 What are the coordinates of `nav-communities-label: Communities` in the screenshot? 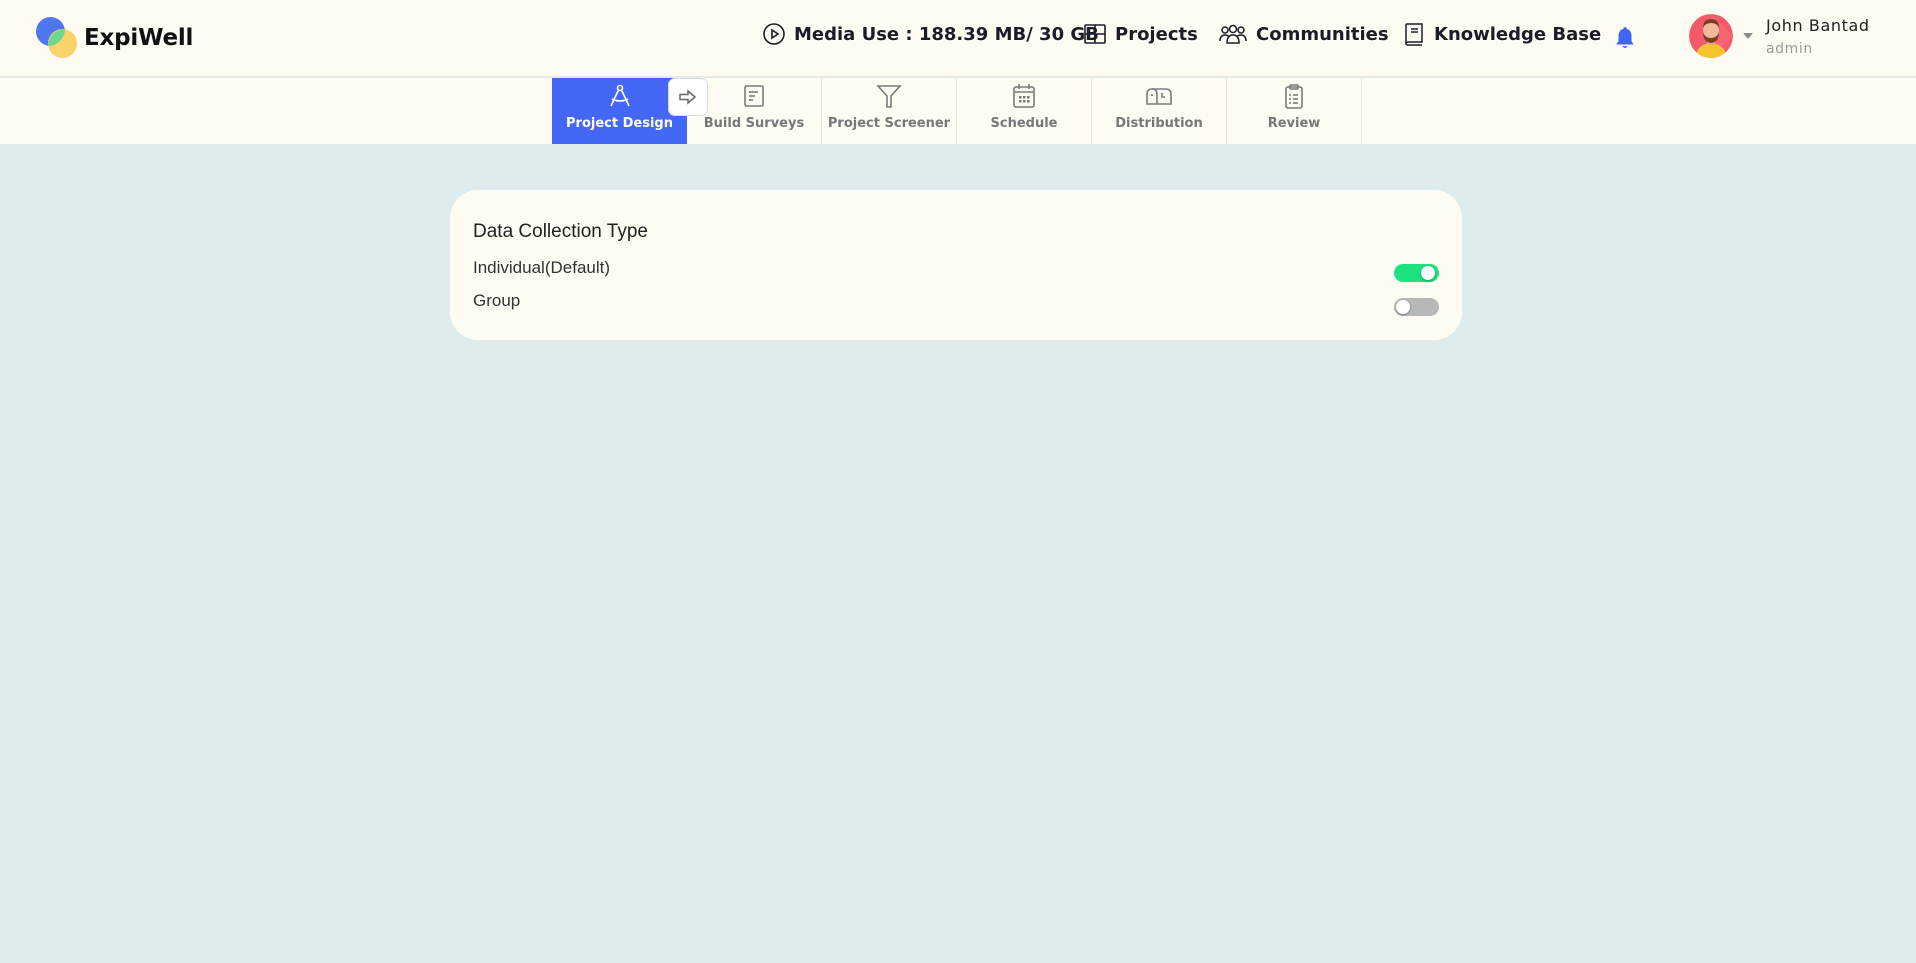 It's located at (1322, 34).